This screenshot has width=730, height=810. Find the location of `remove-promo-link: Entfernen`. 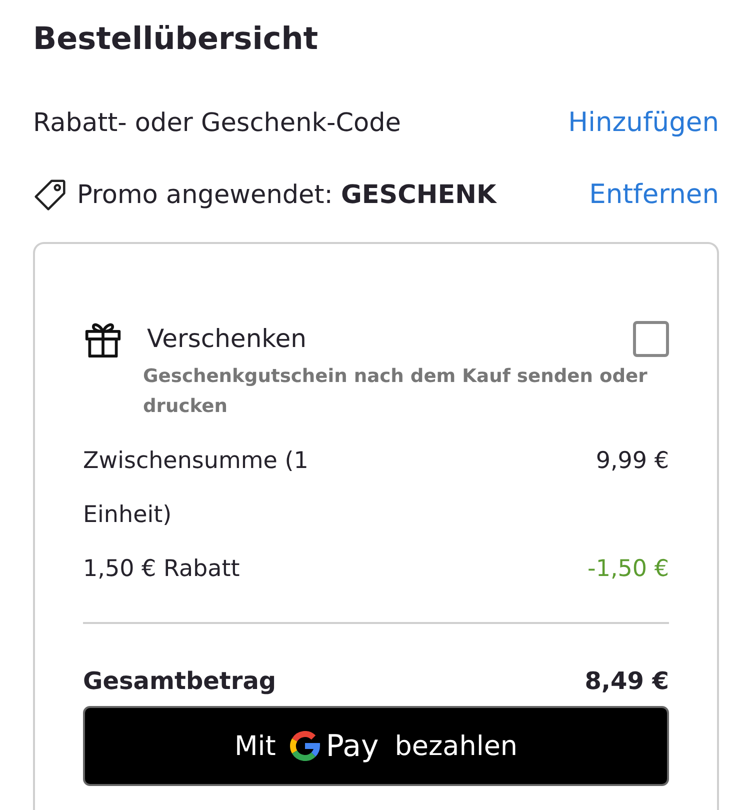

remove-promo-link: Entfernen is located at coordinates (654, 195).